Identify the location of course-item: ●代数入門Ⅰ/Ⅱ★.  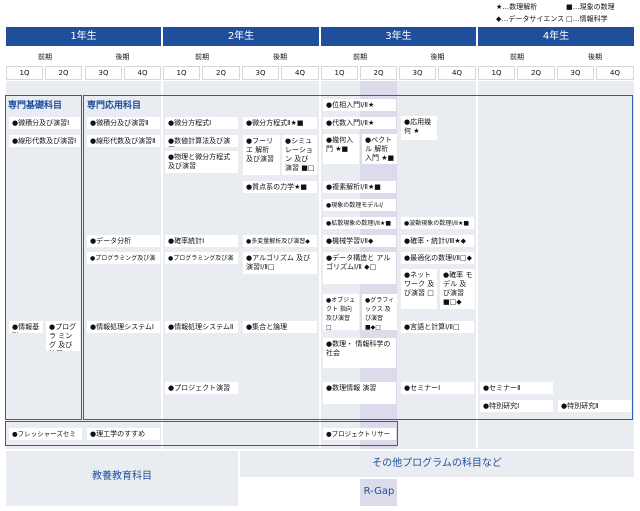
(359, 123).